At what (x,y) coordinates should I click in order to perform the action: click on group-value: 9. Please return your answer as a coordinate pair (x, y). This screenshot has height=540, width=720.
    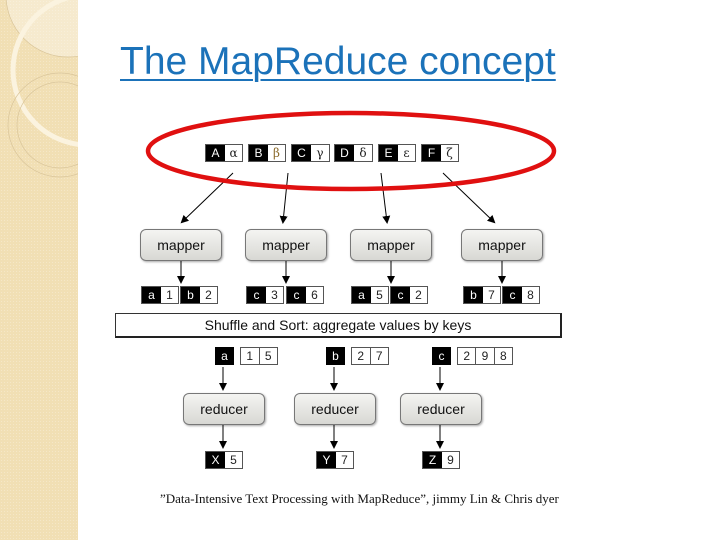
    Looking at the image, I should click on (484, 356).